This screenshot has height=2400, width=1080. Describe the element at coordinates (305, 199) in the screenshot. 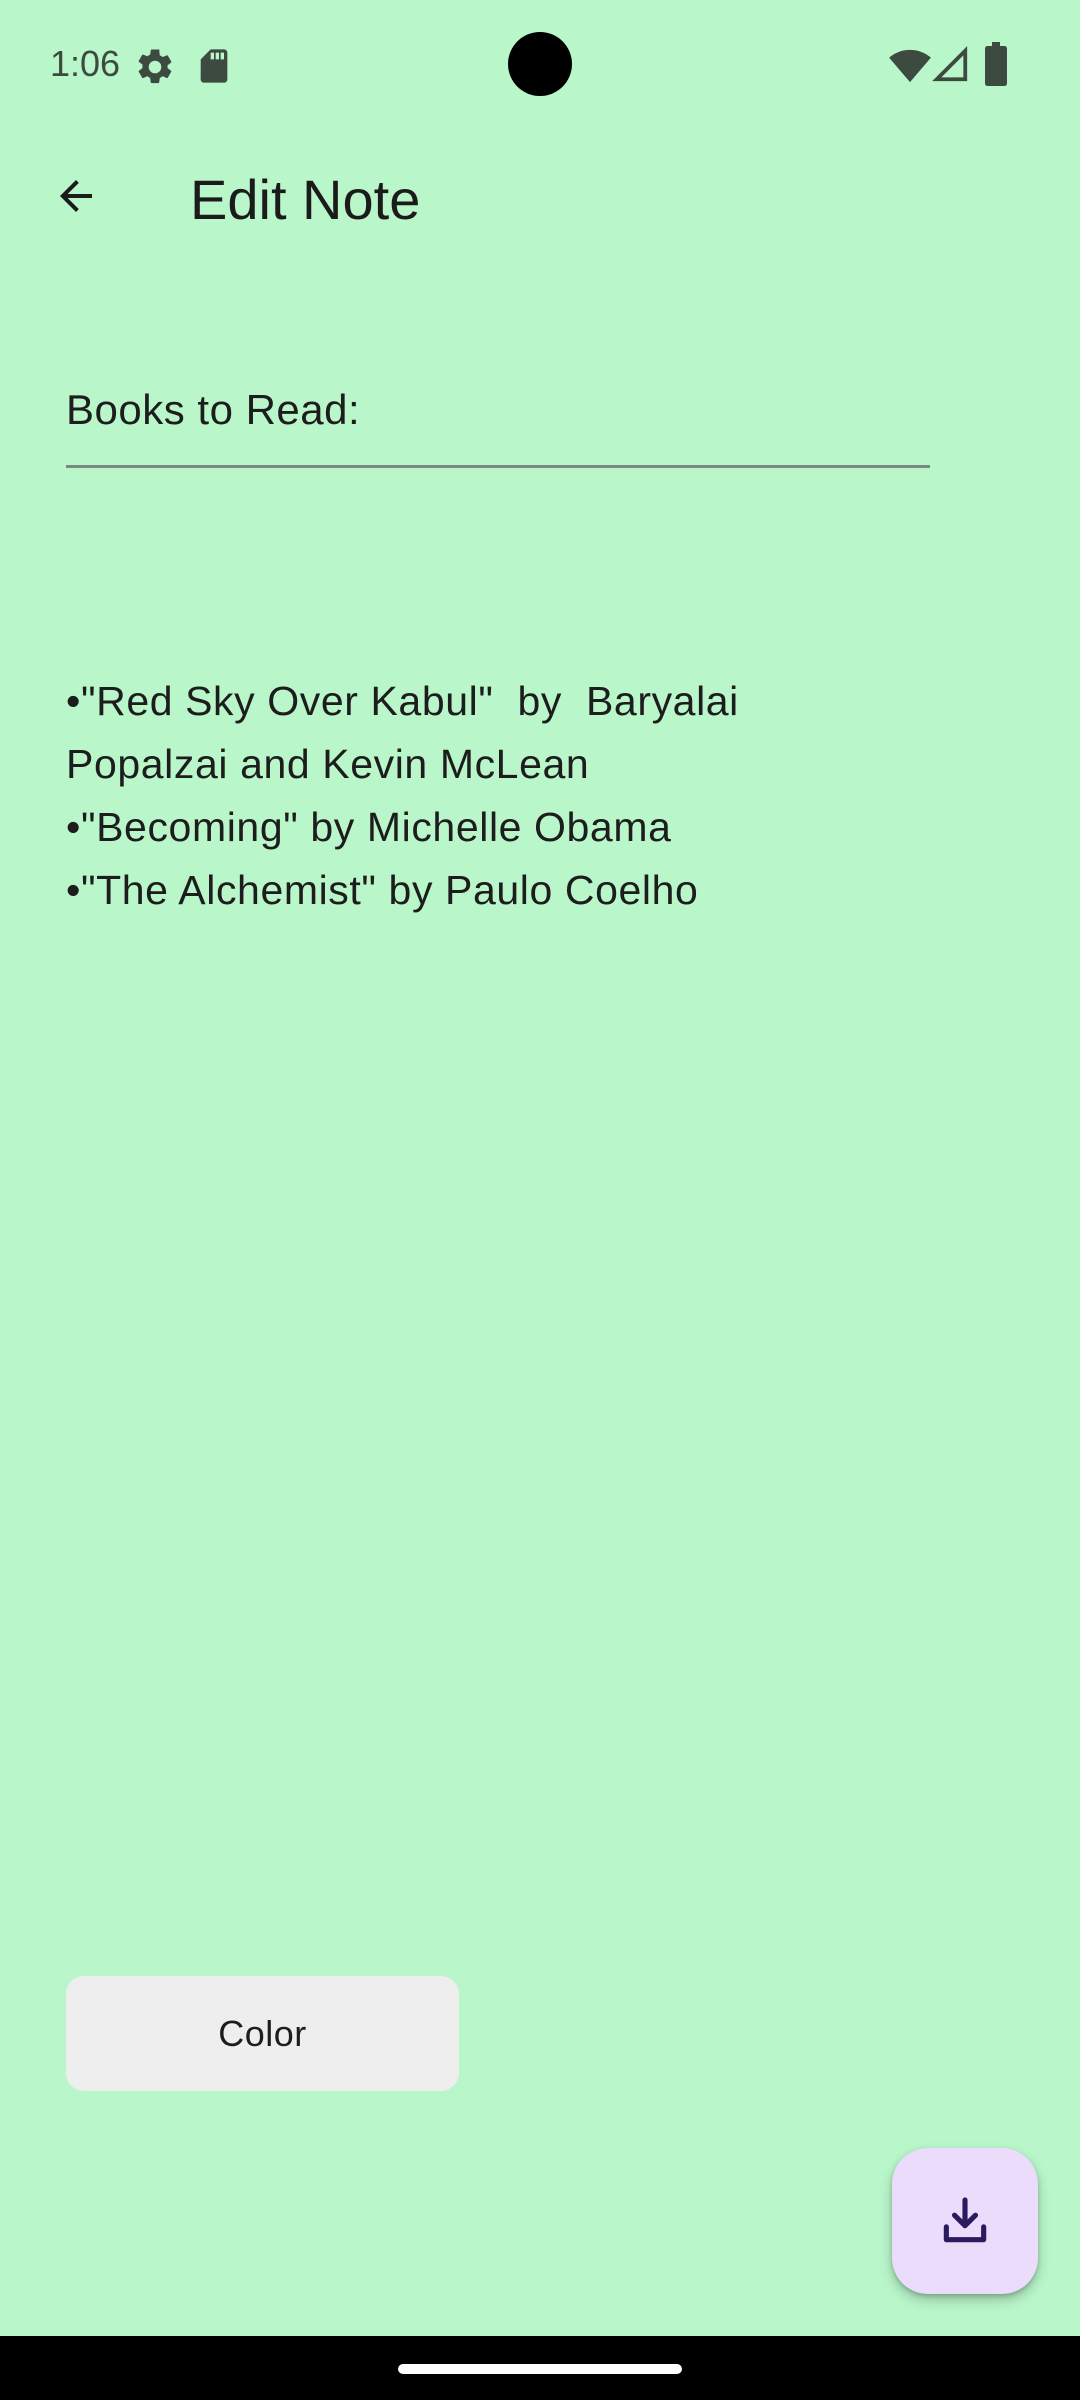

I see `page-title: Edit Note` at that location.